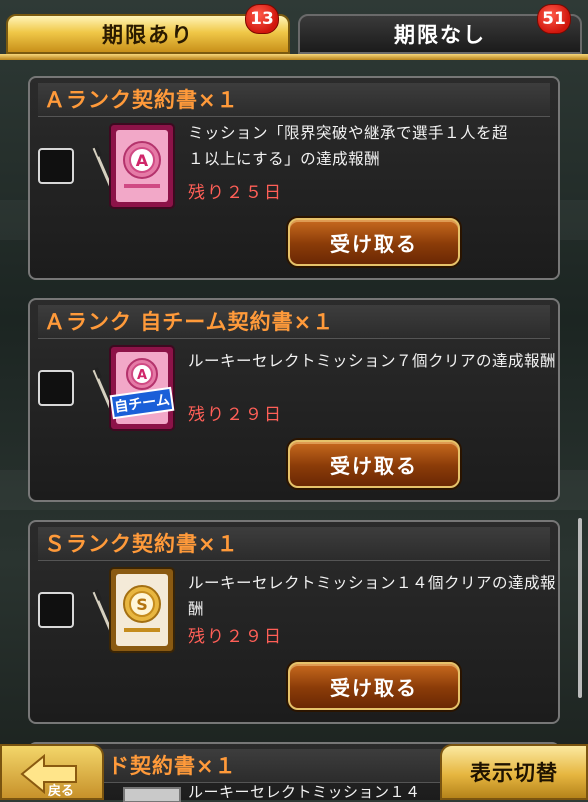  What do you see at coordinates (52, 772) in the screenshot?
I see `back-button: 戻る` at bounding box center [52, 772].